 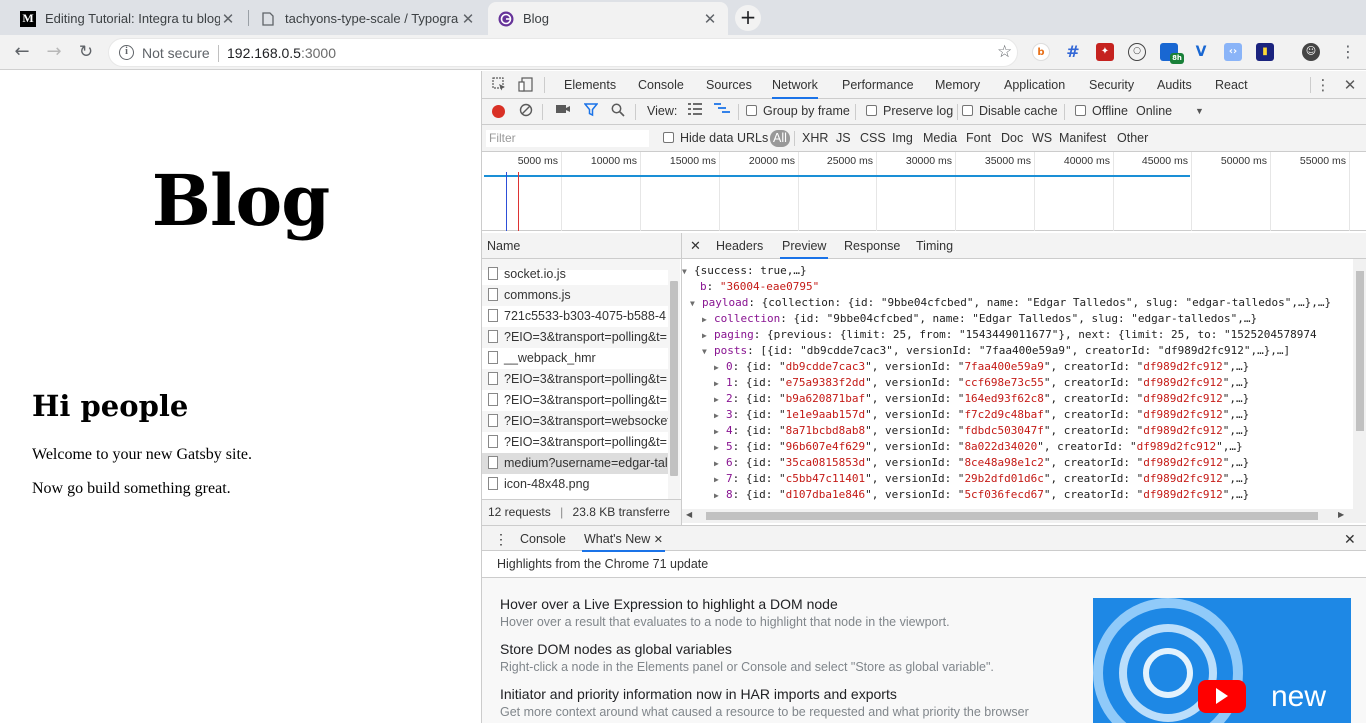 I want to click on extension-circle-icon: ○, so click(x=1137, y=52).